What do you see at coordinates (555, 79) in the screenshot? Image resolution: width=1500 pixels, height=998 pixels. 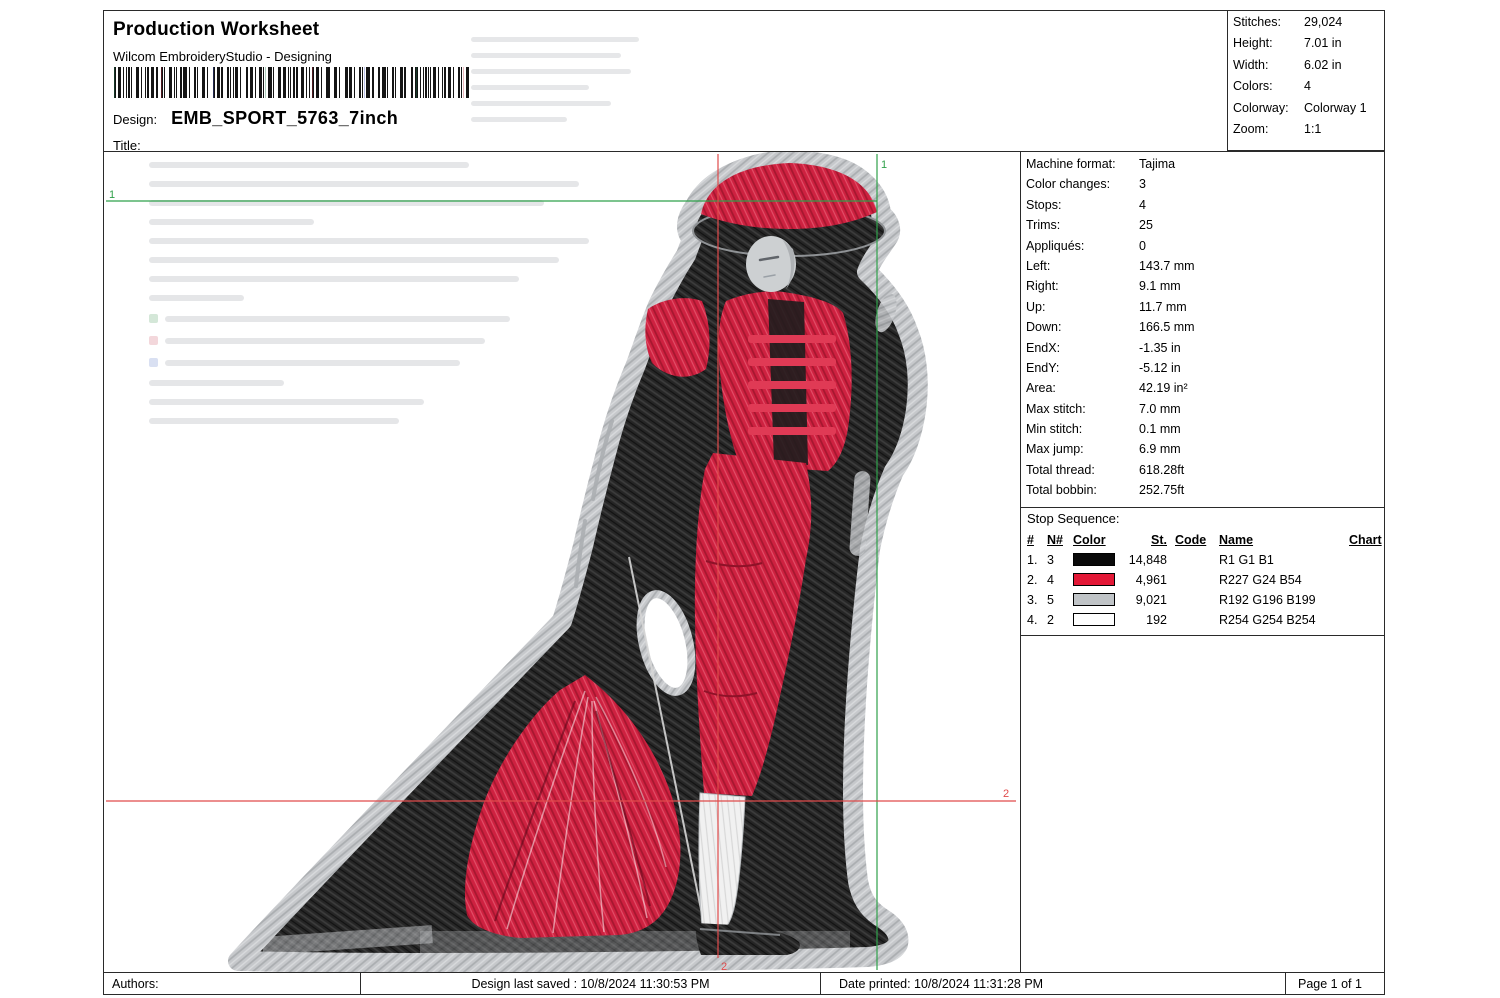 I see `print-showthrough-artifact` at bounding box center [555, 79].